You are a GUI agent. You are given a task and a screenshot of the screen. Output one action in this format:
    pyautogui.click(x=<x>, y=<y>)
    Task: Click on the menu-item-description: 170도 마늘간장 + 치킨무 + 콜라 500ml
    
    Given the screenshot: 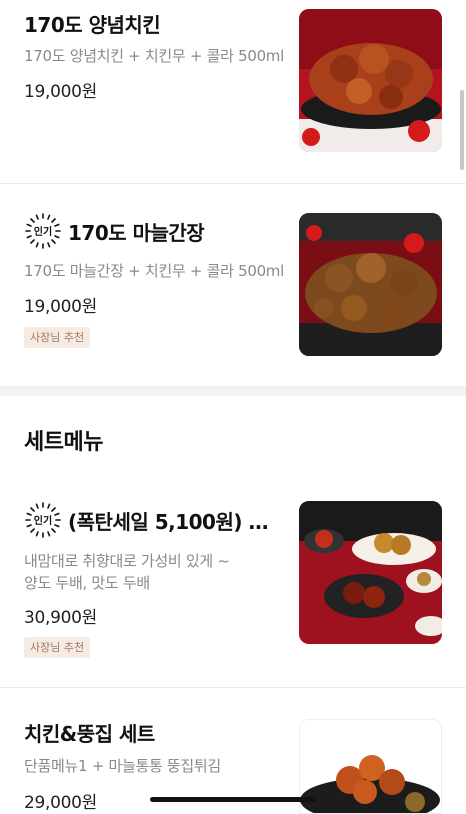 What is the action you would take?
    pyautogui.click(x=154, y=271)
    